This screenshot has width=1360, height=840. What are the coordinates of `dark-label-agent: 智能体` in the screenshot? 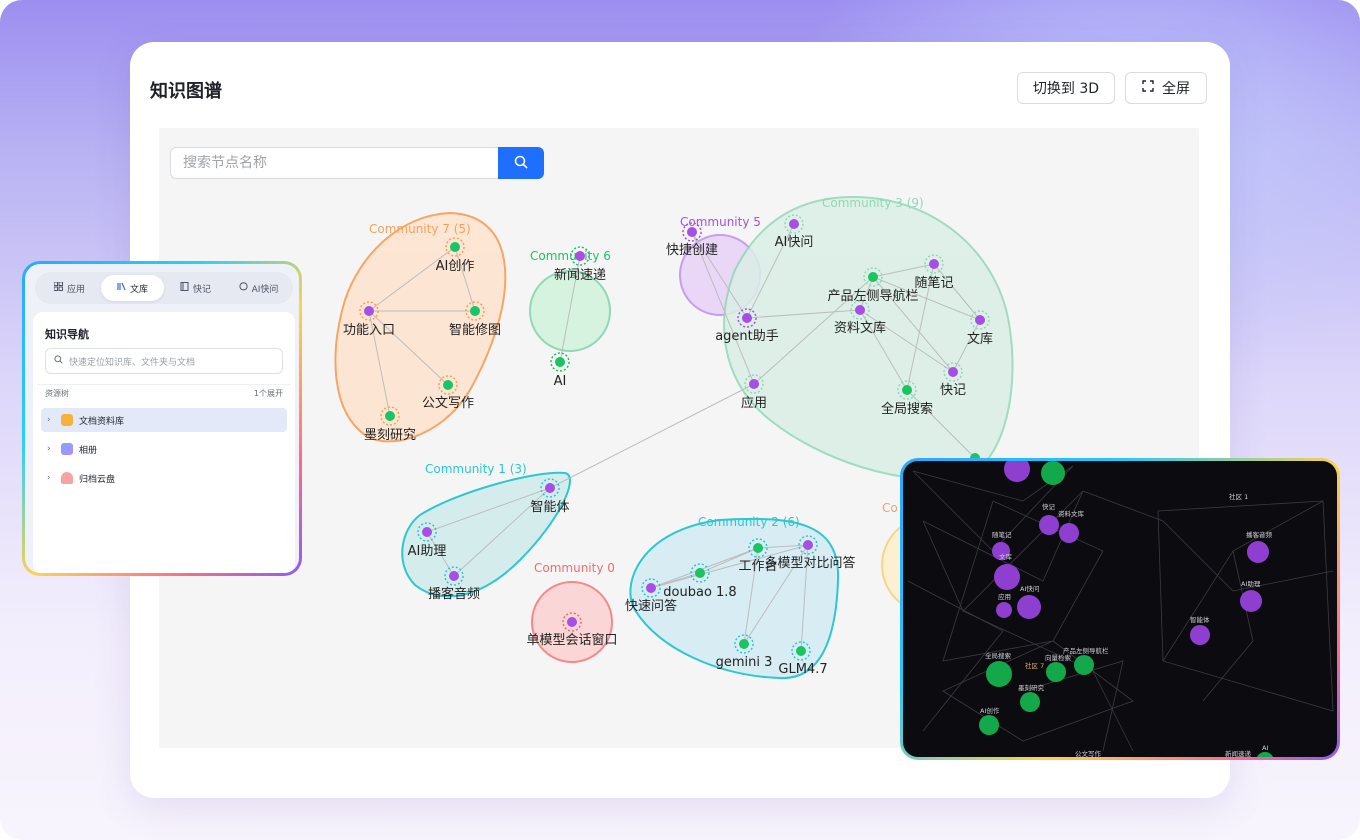 It's located at (1200, 619).